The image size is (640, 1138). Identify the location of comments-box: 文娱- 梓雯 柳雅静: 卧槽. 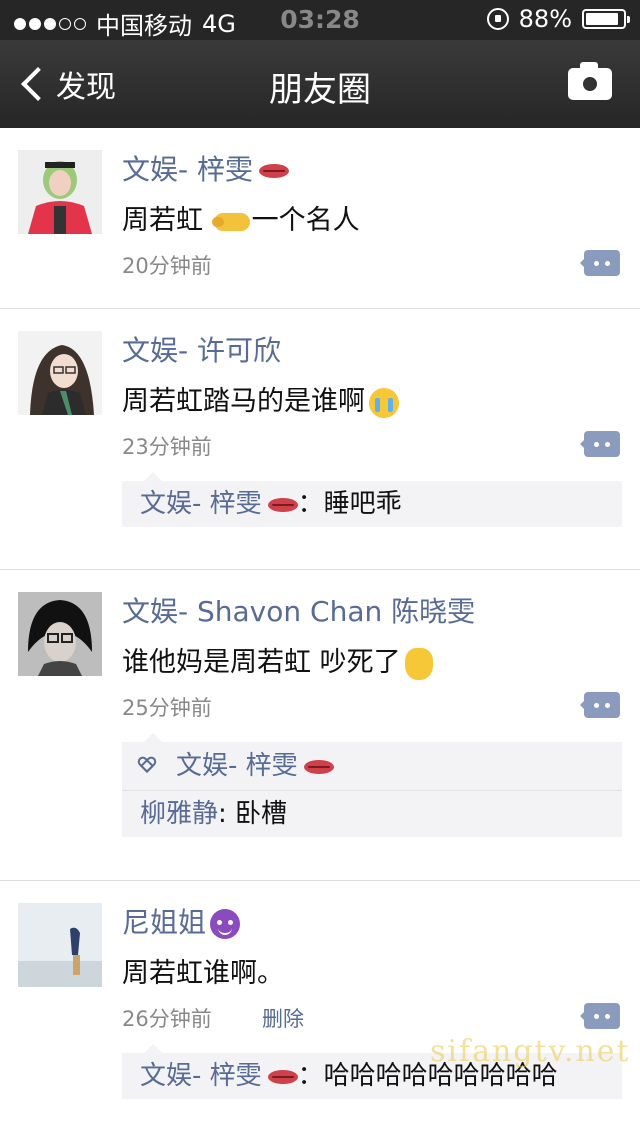
(372, 785).